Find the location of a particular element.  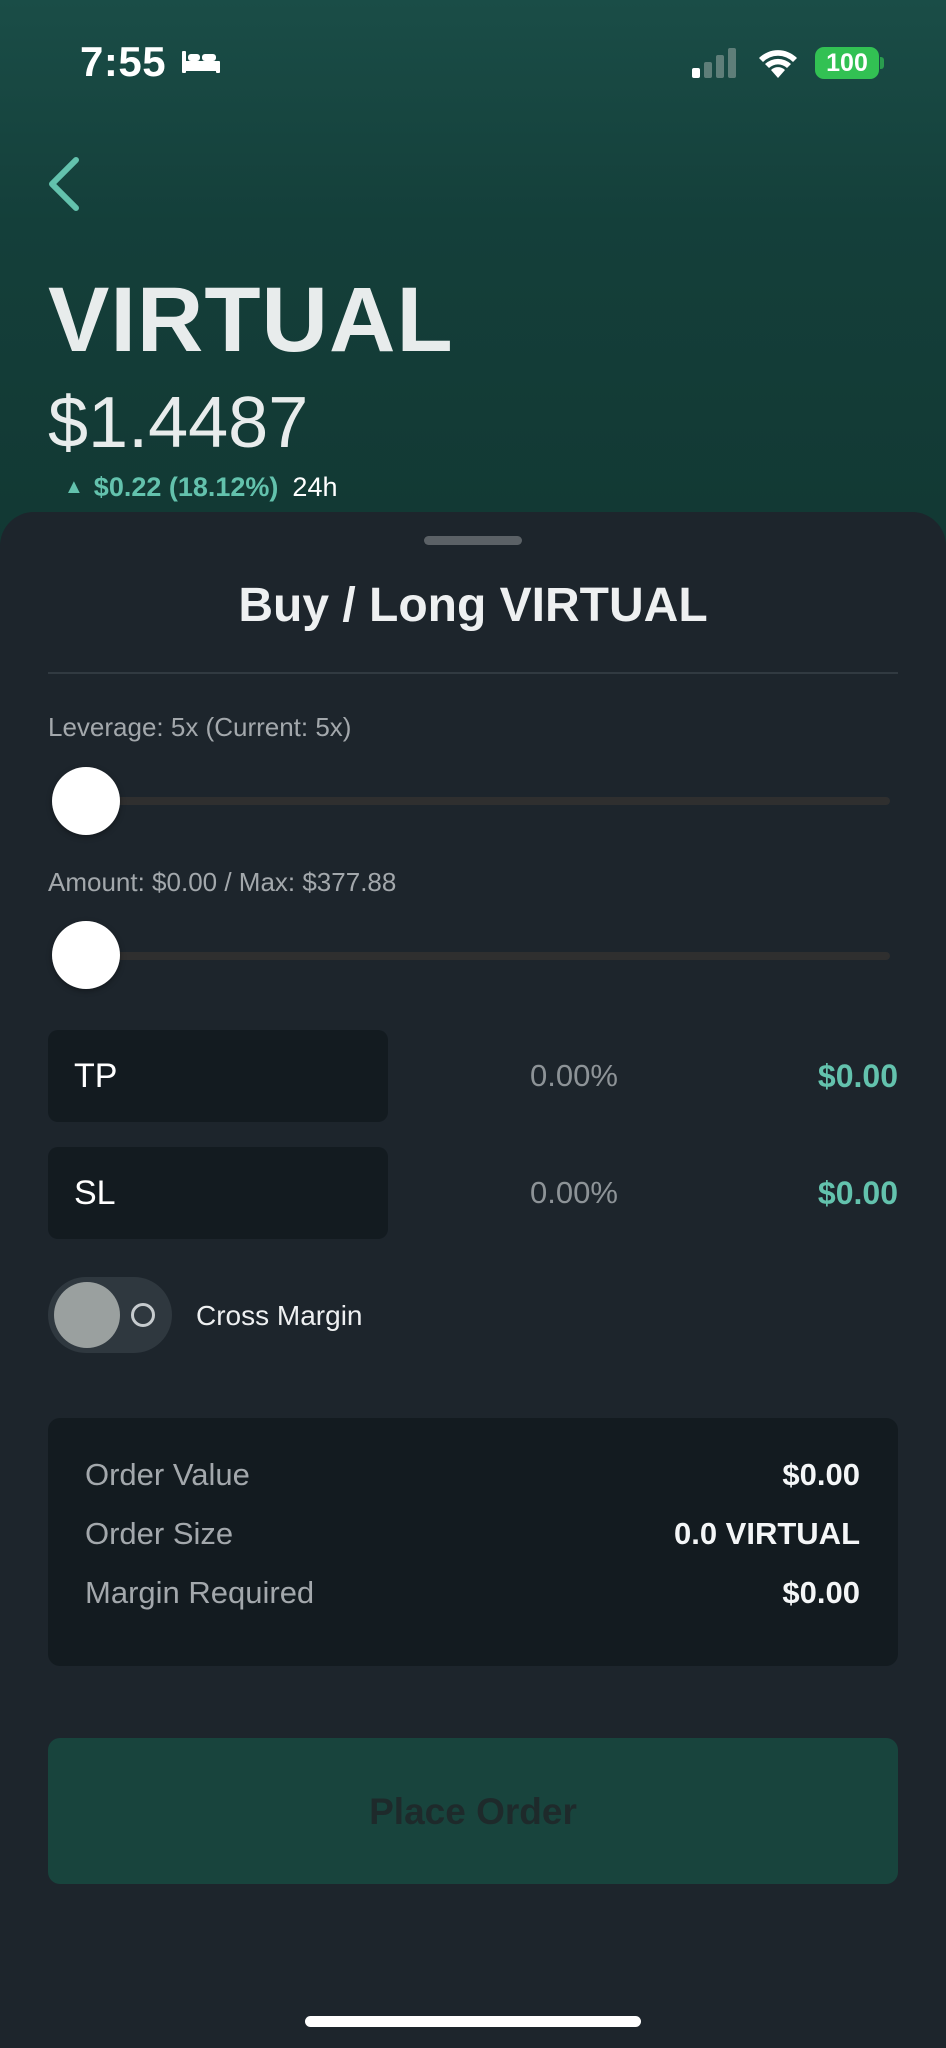

tp-percent: 0.00% is located at coordinates (574, 1075).